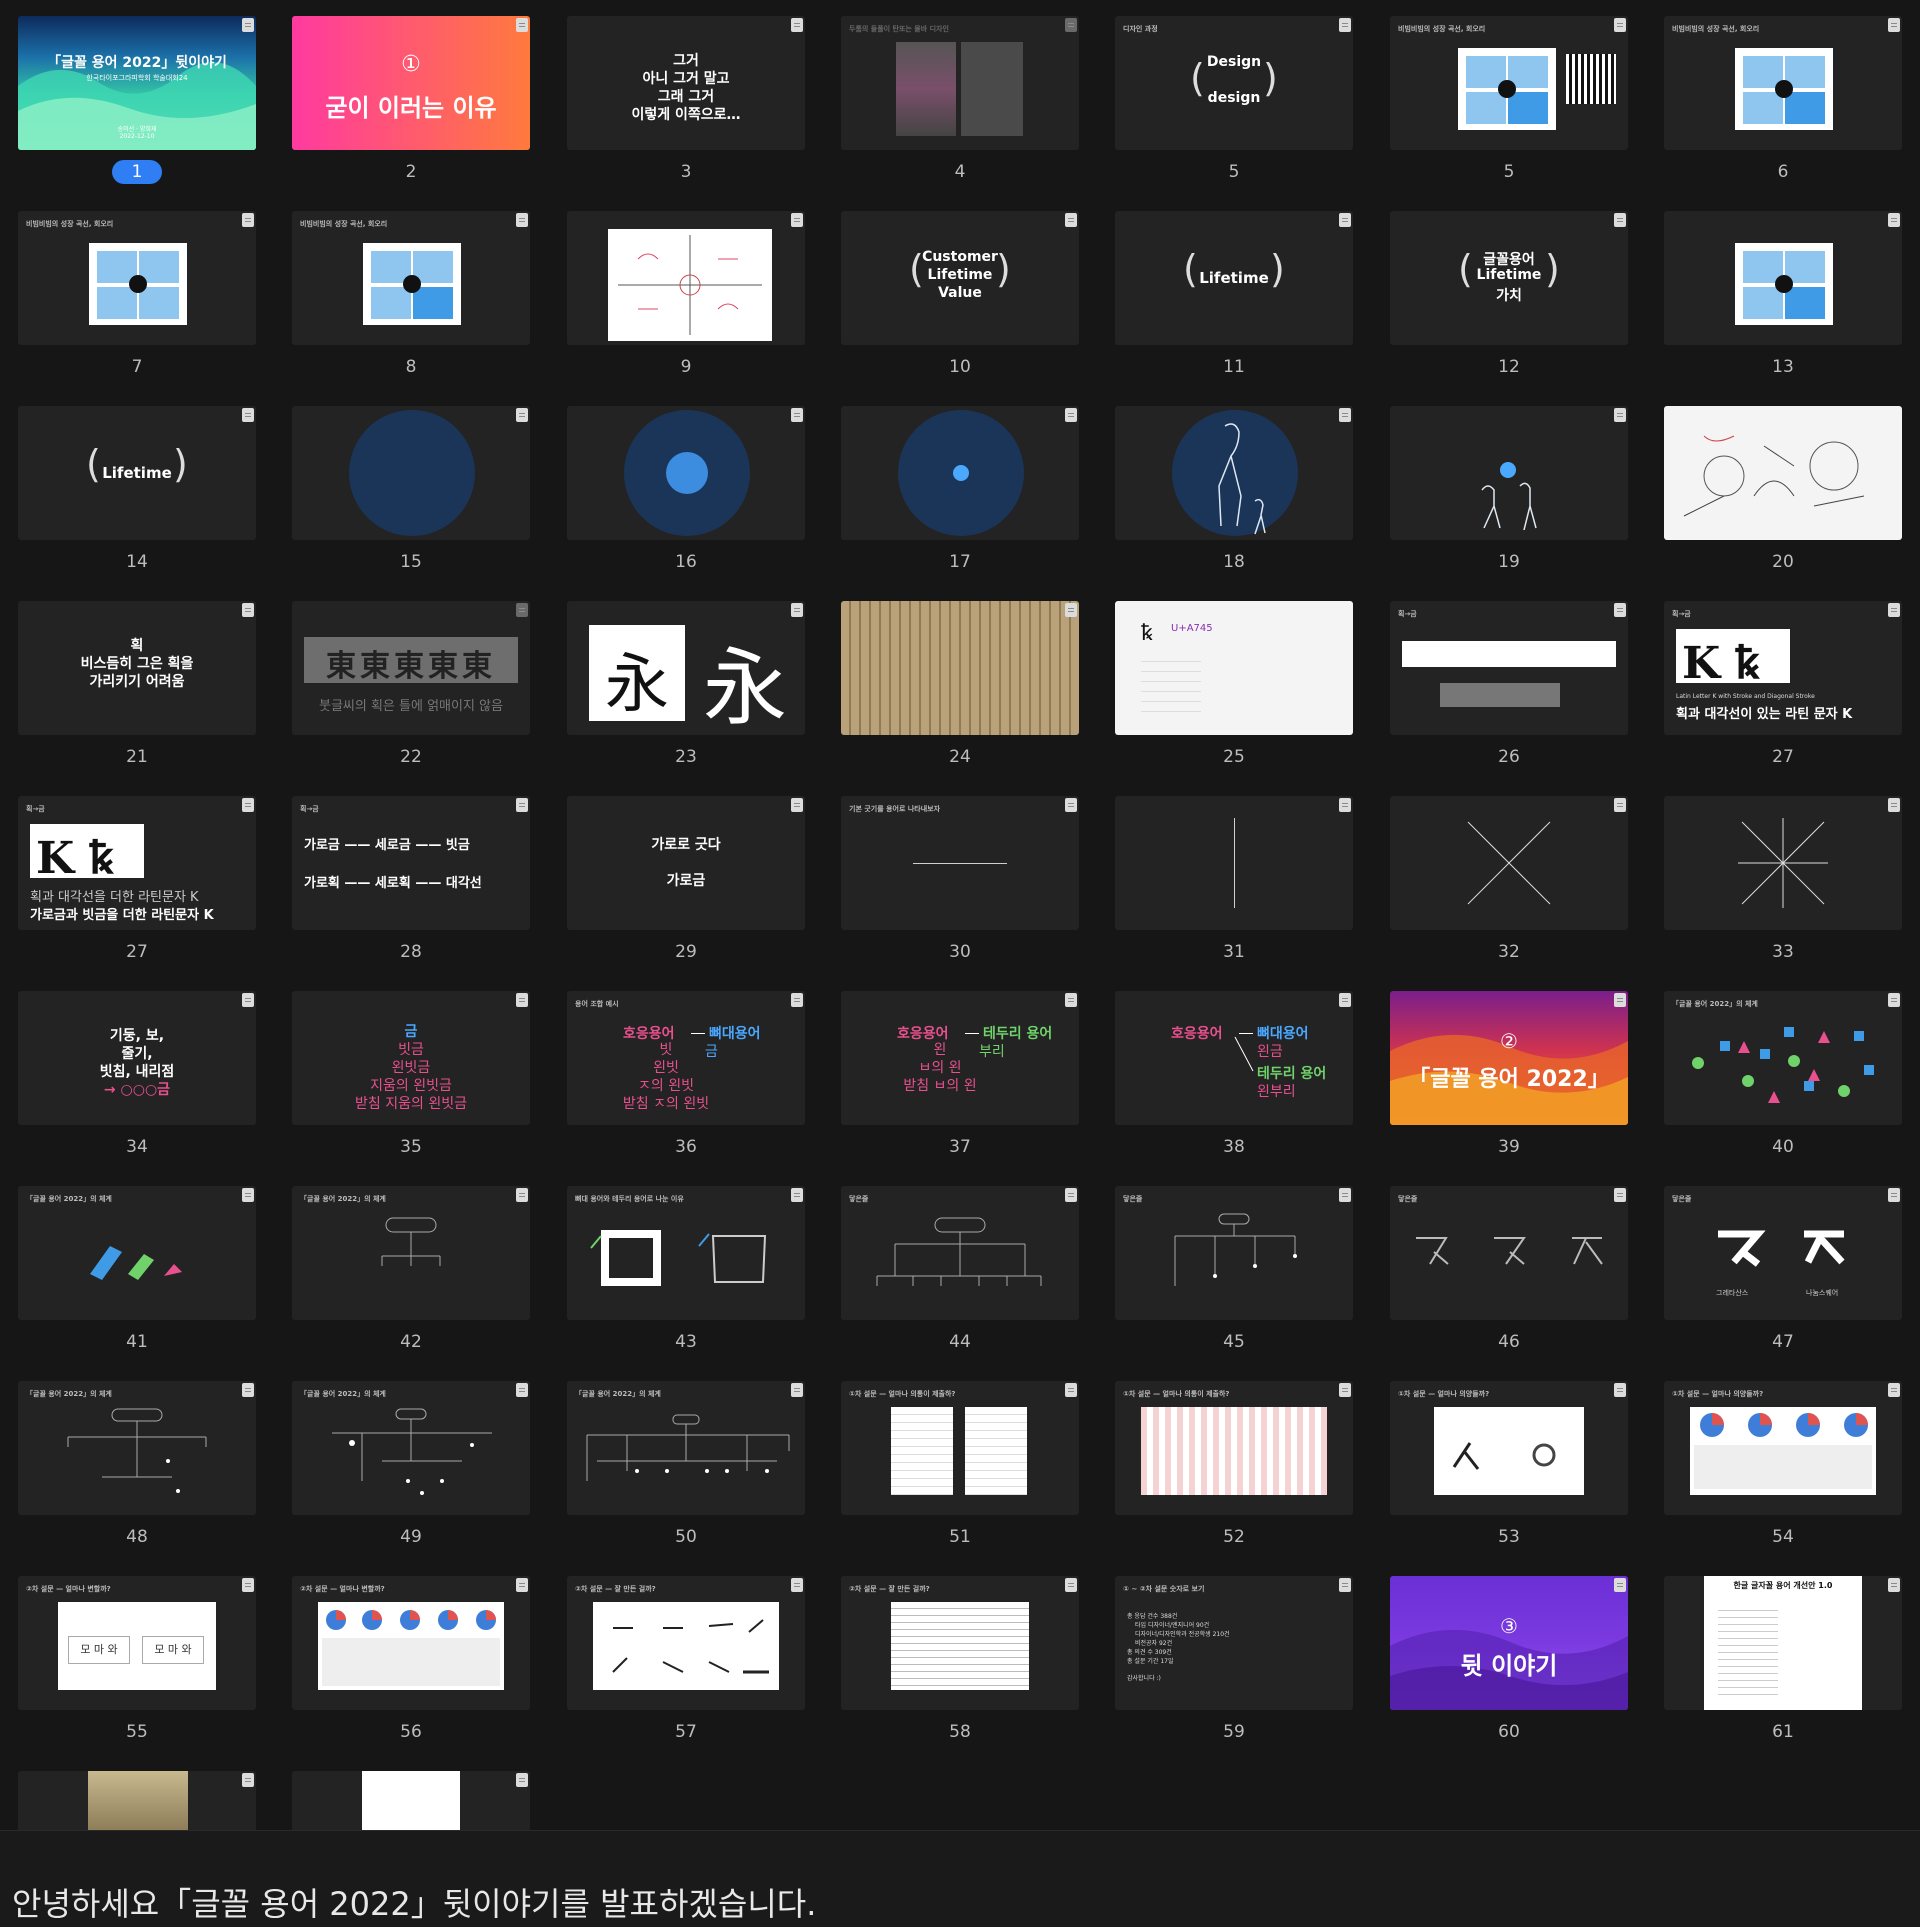 This screenshot has width=1920, height=1927. Describe the element at coordinates (1509, 1643) in the screenshot. I see `slide-preview: ③ 뒷 이야기` at that location.